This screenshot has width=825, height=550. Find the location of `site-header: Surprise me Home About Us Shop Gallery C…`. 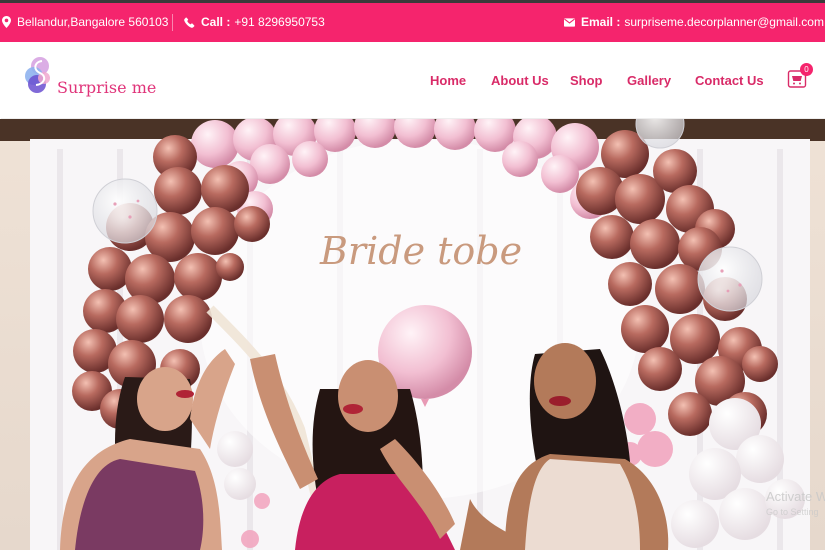

site-header: Surprise me Home About Us Shop Gallery C… is located at coordinates (413, 80).